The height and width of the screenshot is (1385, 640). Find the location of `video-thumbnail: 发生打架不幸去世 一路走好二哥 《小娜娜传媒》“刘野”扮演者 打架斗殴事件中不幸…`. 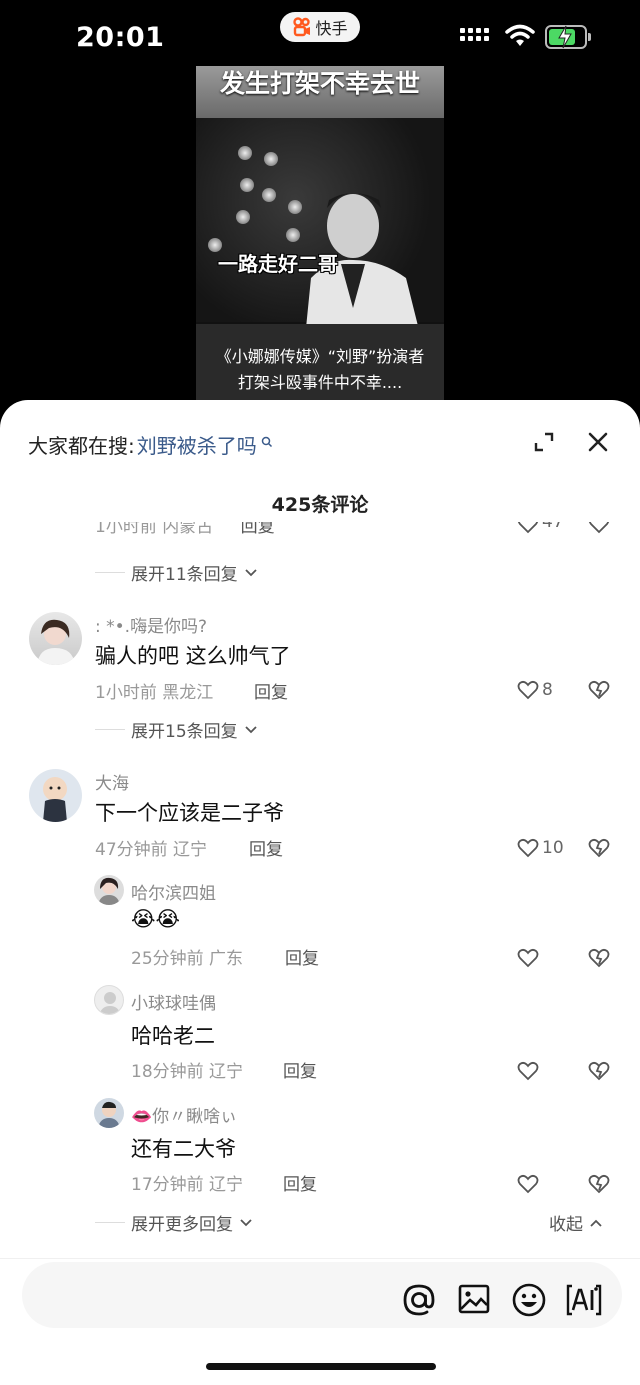

video-thumbnail: 发生打架不幸去世 一路走好二哥 《小娜娜传媒》“刘野”扮演者 打架斗殴事件中不幸… is located at coordinates (320, 236).